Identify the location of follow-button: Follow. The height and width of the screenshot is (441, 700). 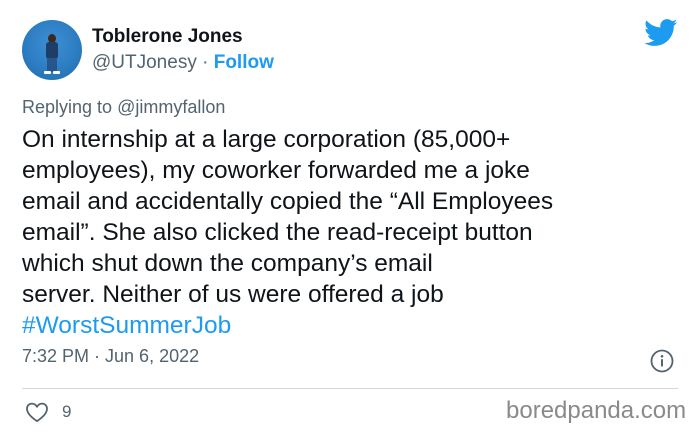
(244, 62).